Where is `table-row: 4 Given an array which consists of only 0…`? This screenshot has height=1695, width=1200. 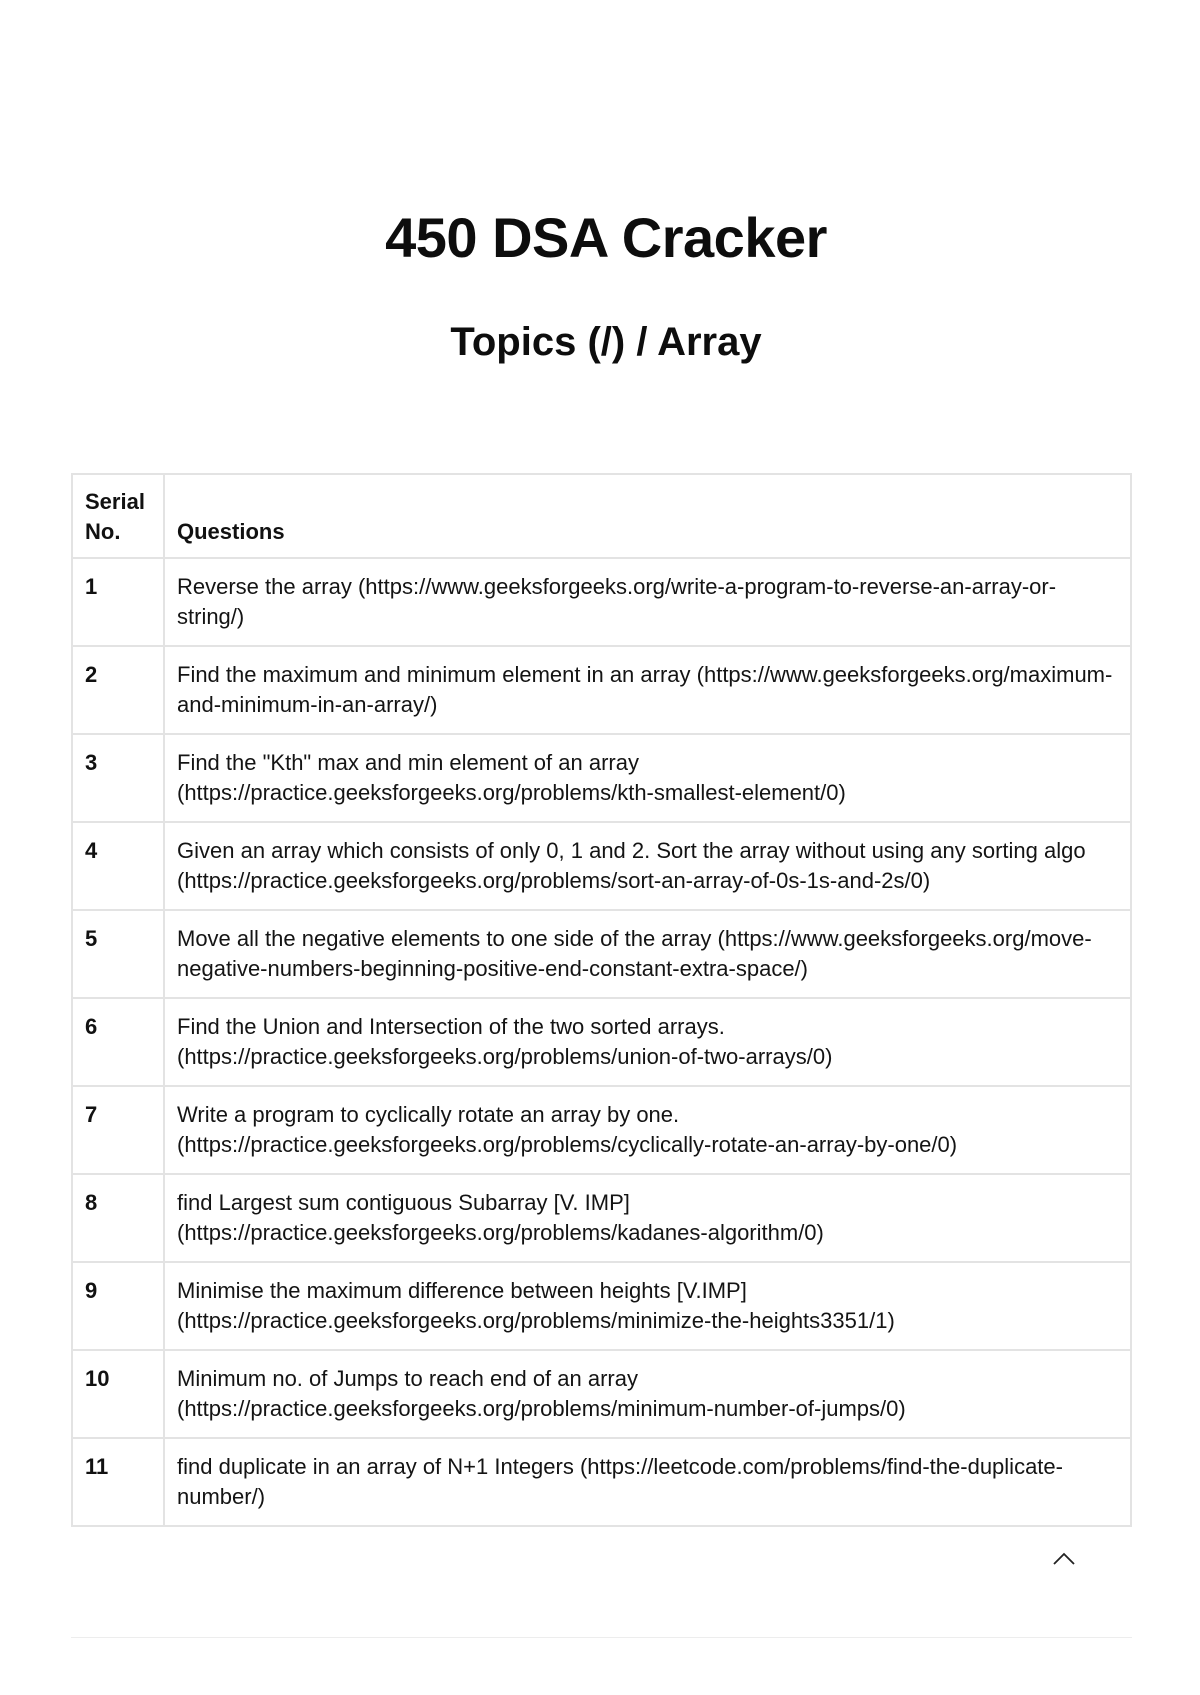 table-row: 4 Given an array which consists of only 0… is located at coordinates (601, 866).